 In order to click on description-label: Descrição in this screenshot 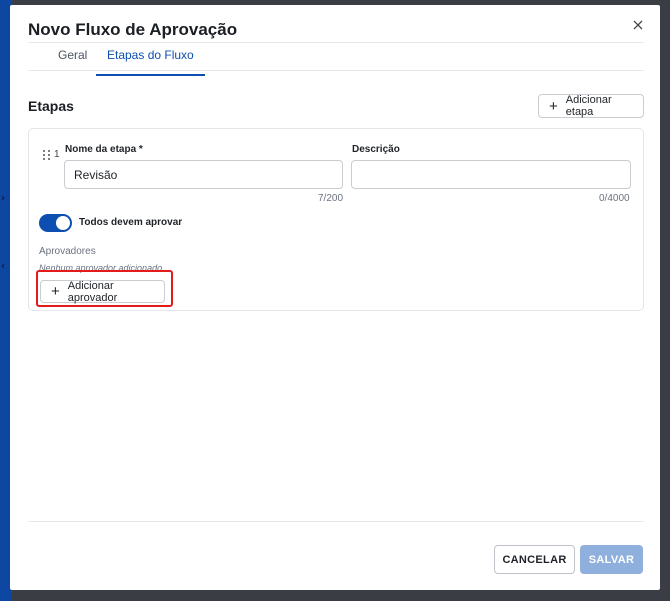, I will do `click(376, 149)`.